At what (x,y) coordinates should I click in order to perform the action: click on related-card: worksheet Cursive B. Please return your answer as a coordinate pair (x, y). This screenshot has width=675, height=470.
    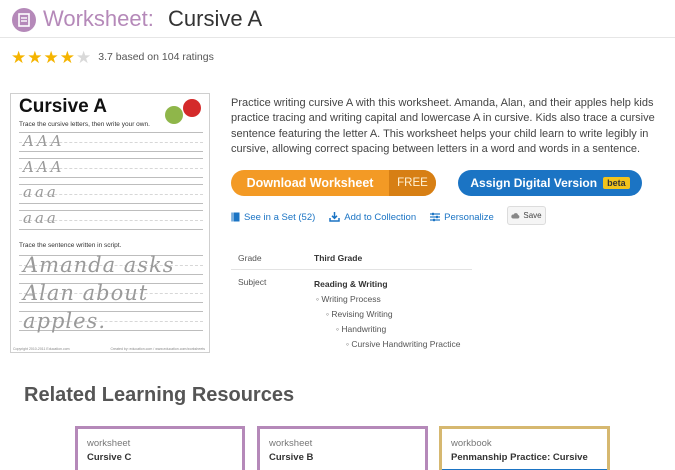
    Looking at the image, I should click on (342, 448).